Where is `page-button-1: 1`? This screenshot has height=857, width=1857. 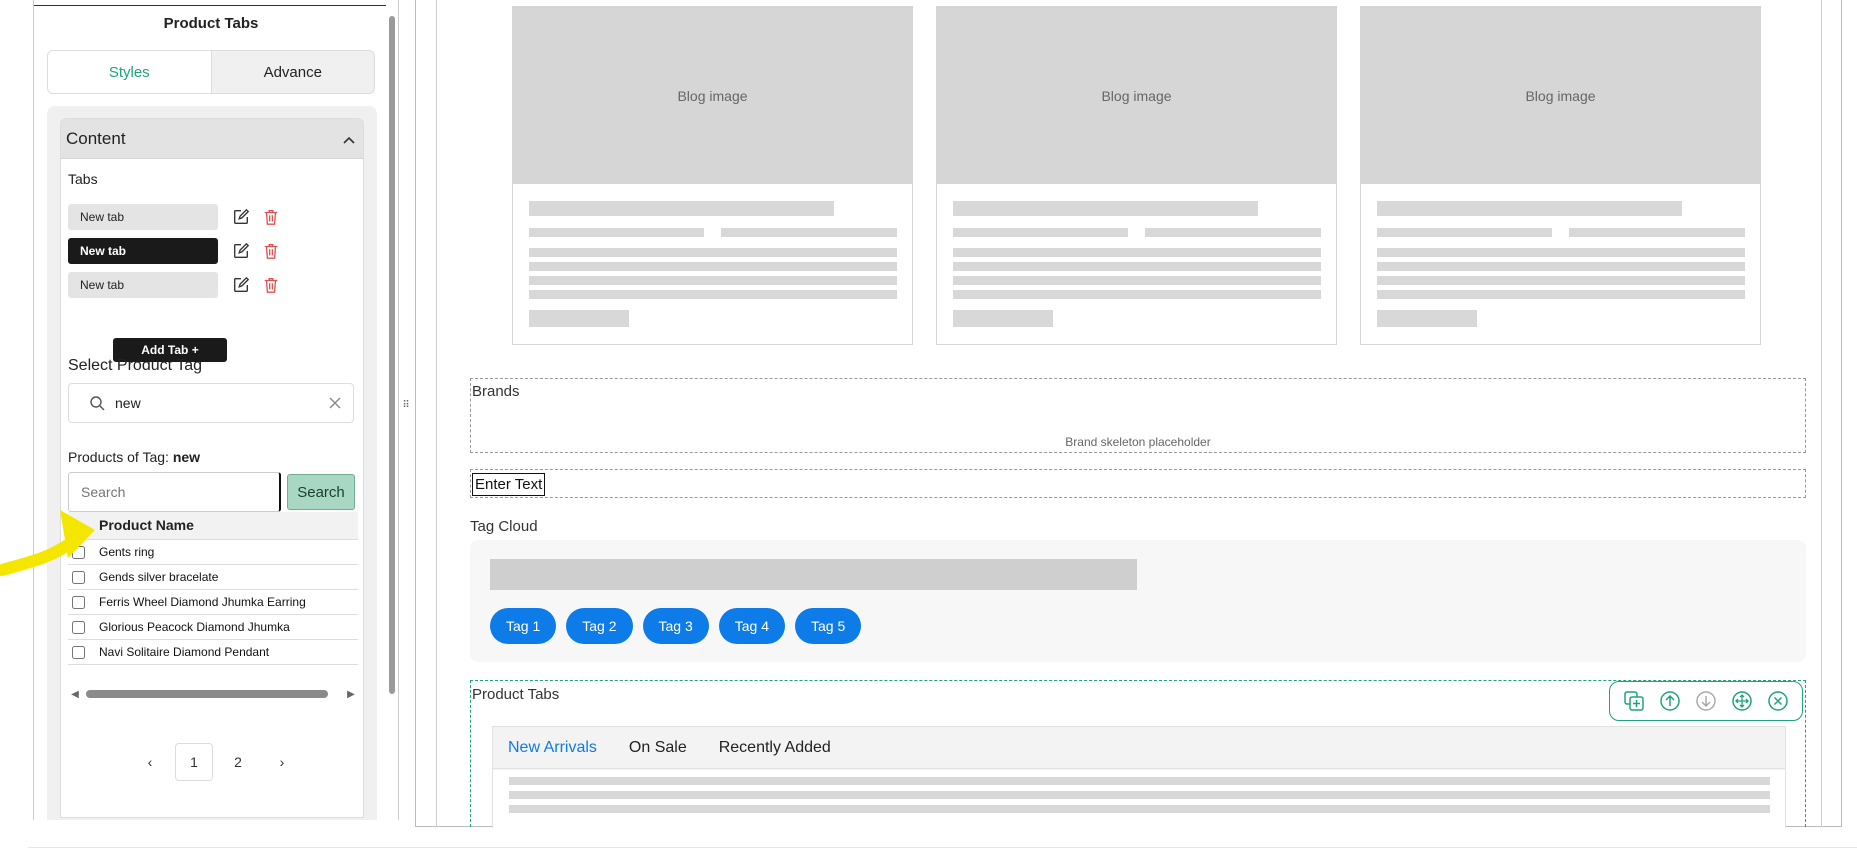
page-button-1: 1 is located at coordinates (194, 762).